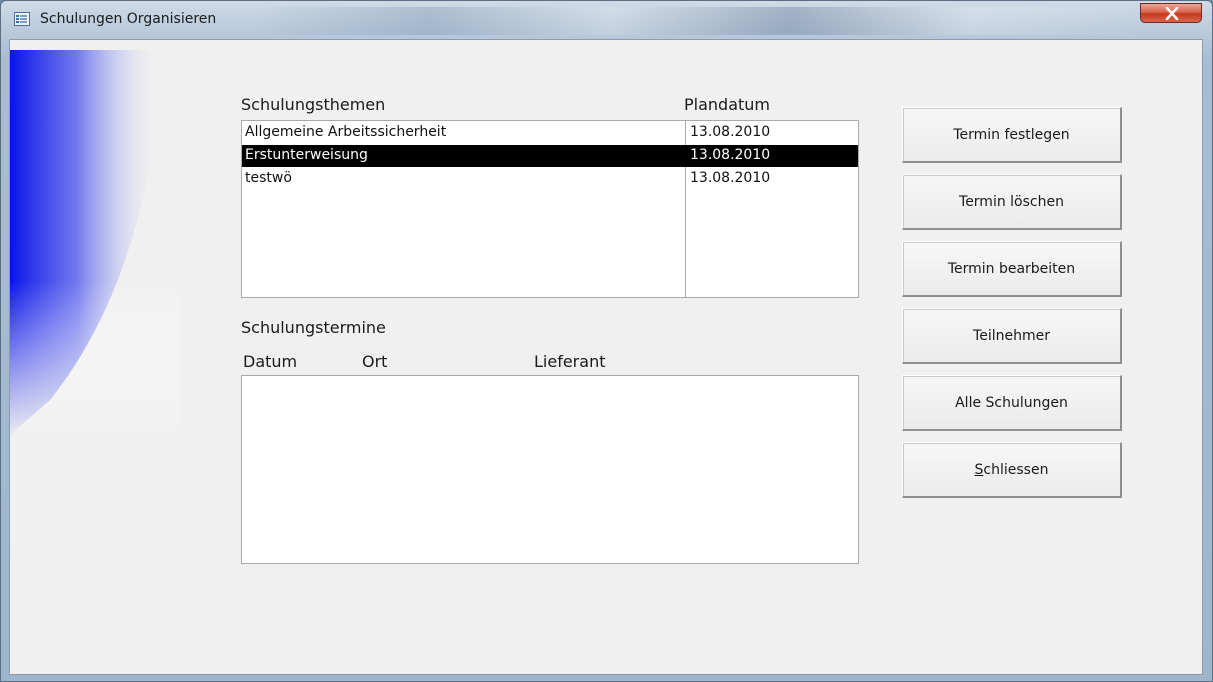 This screenshot has width=1213, height=682. I want to click on close-button, so click(1171, 13).